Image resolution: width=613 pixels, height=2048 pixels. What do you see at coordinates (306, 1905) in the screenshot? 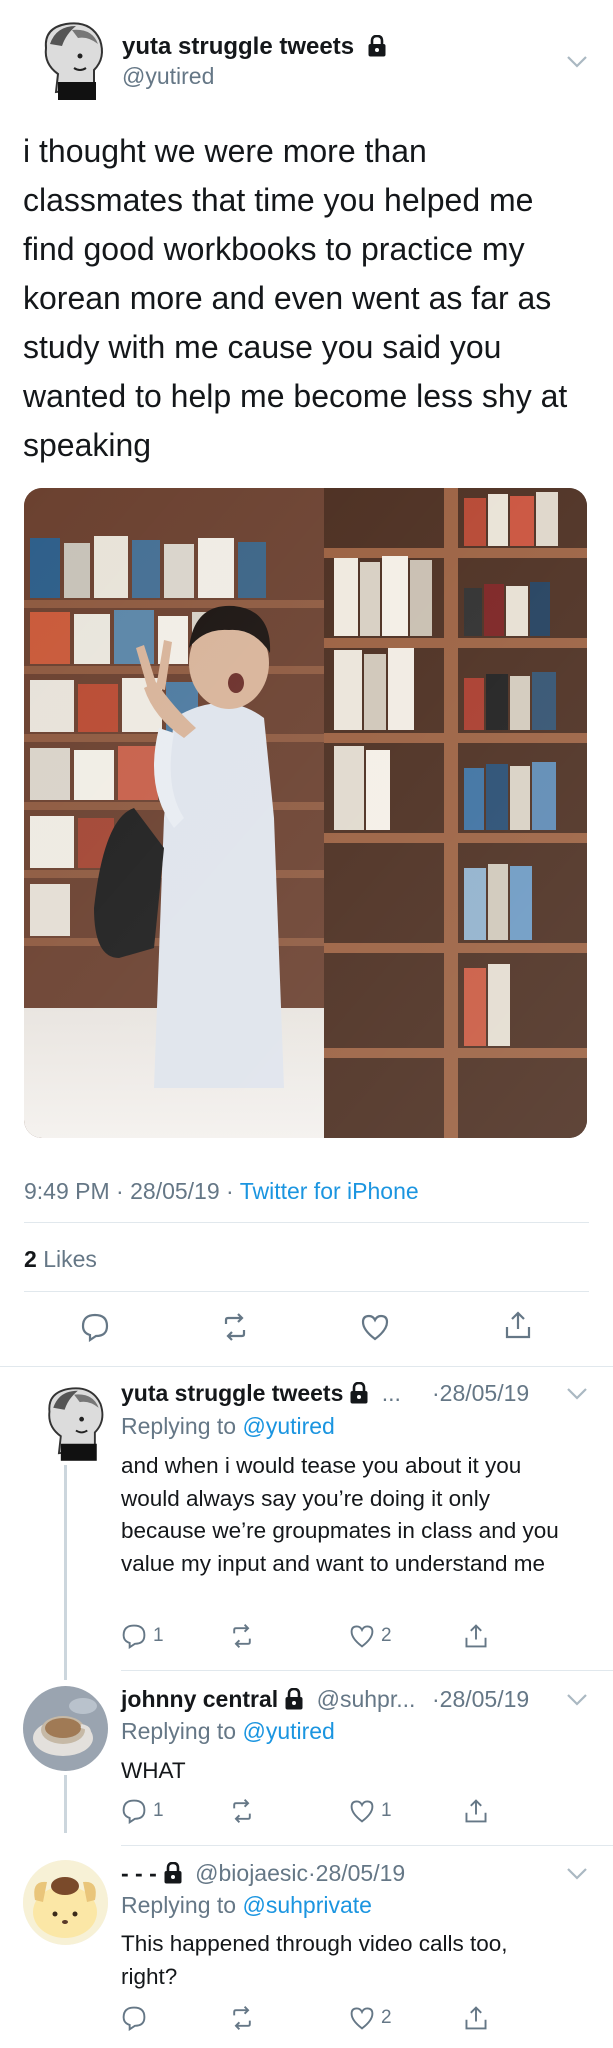
I see `replying-mention-link: @suhprivate` at bounding box center [306, 1905].